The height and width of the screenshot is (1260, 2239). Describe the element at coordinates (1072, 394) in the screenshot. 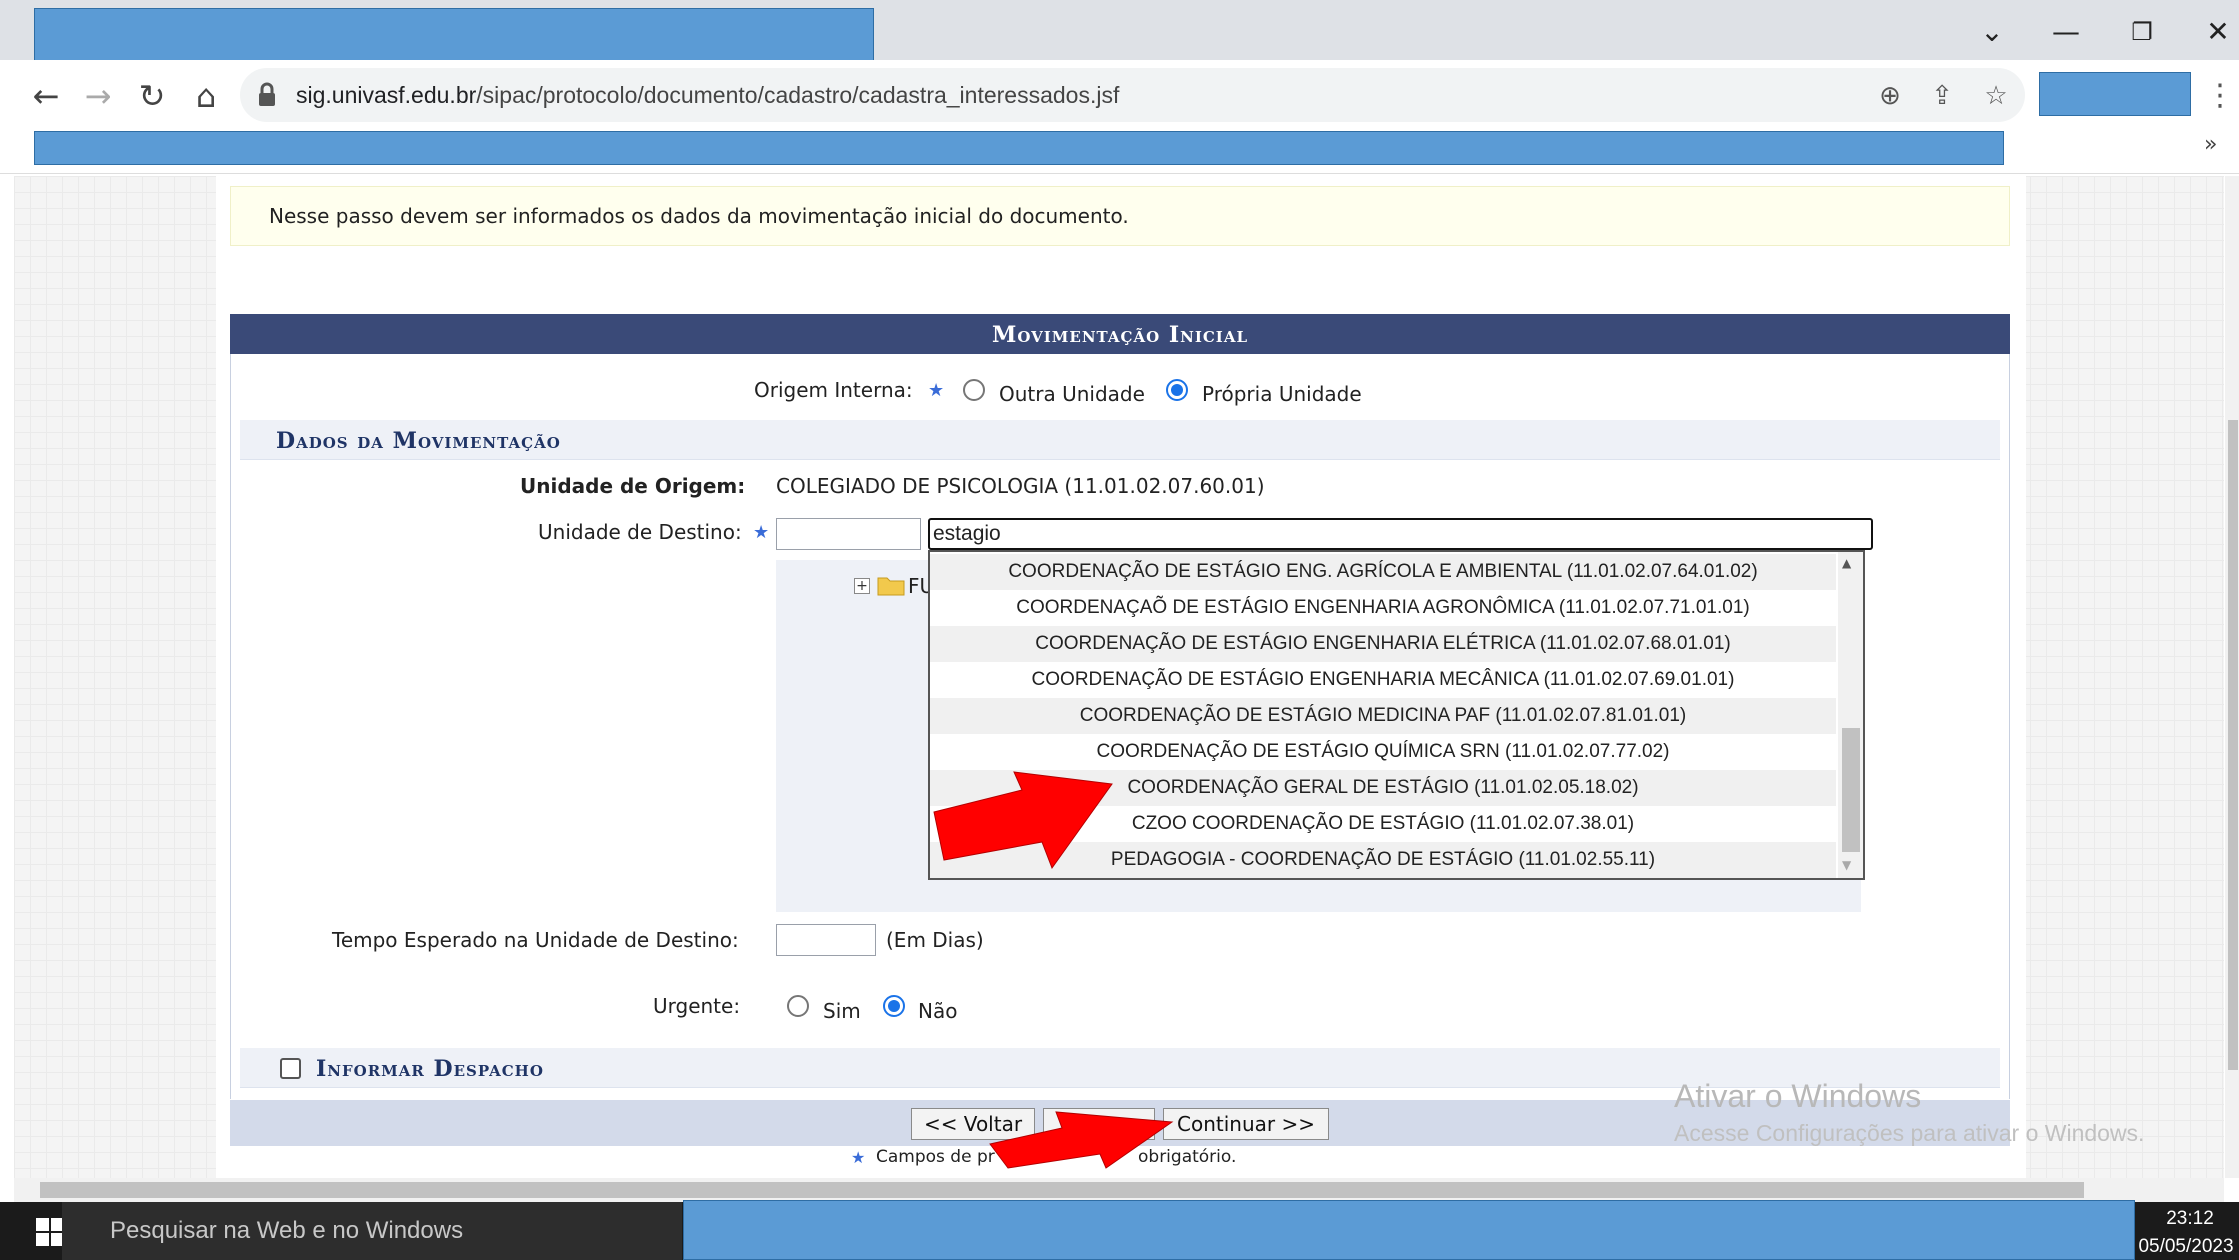

I see `radio-label-outra-unidade: Outra Unidade` at that location.